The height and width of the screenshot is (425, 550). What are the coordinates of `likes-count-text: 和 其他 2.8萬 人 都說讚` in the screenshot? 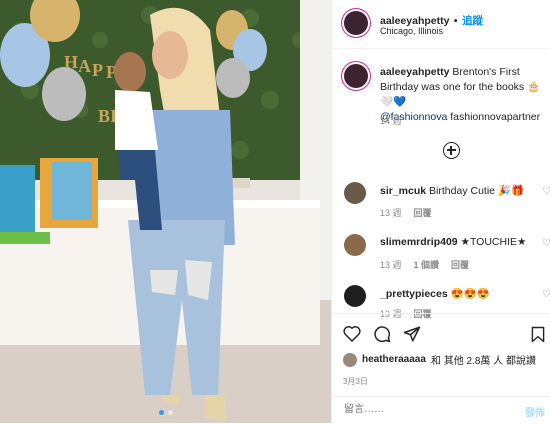 It's located at (483, 359).